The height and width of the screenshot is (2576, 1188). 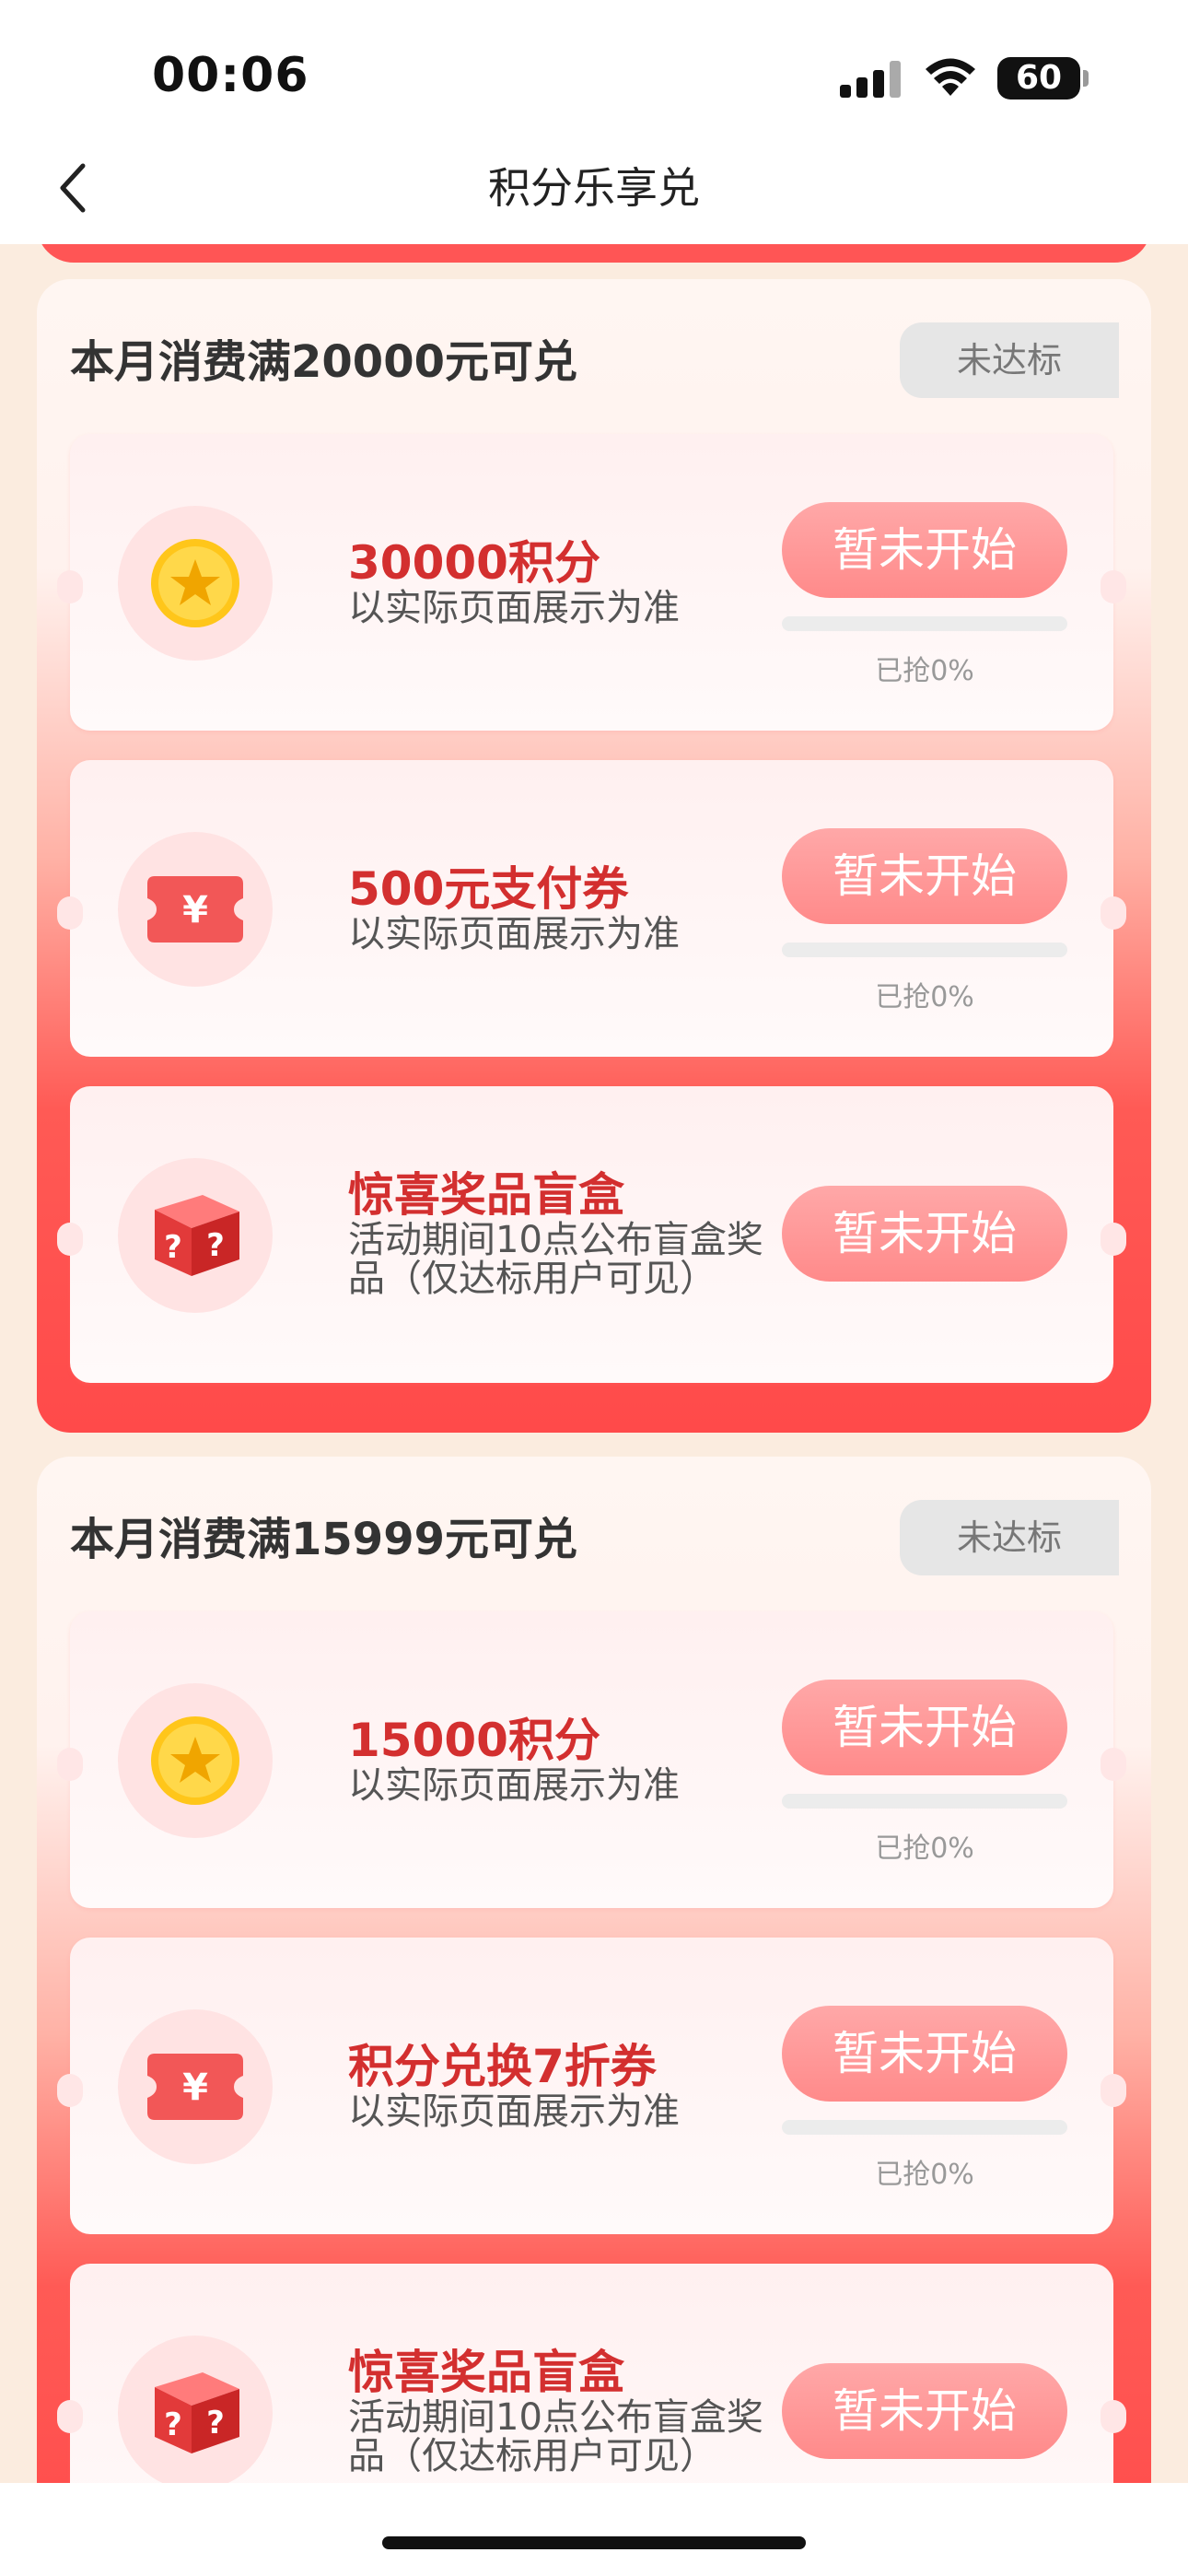 I want to click on reward-title: 30000积分, so click(x=474, y=563).